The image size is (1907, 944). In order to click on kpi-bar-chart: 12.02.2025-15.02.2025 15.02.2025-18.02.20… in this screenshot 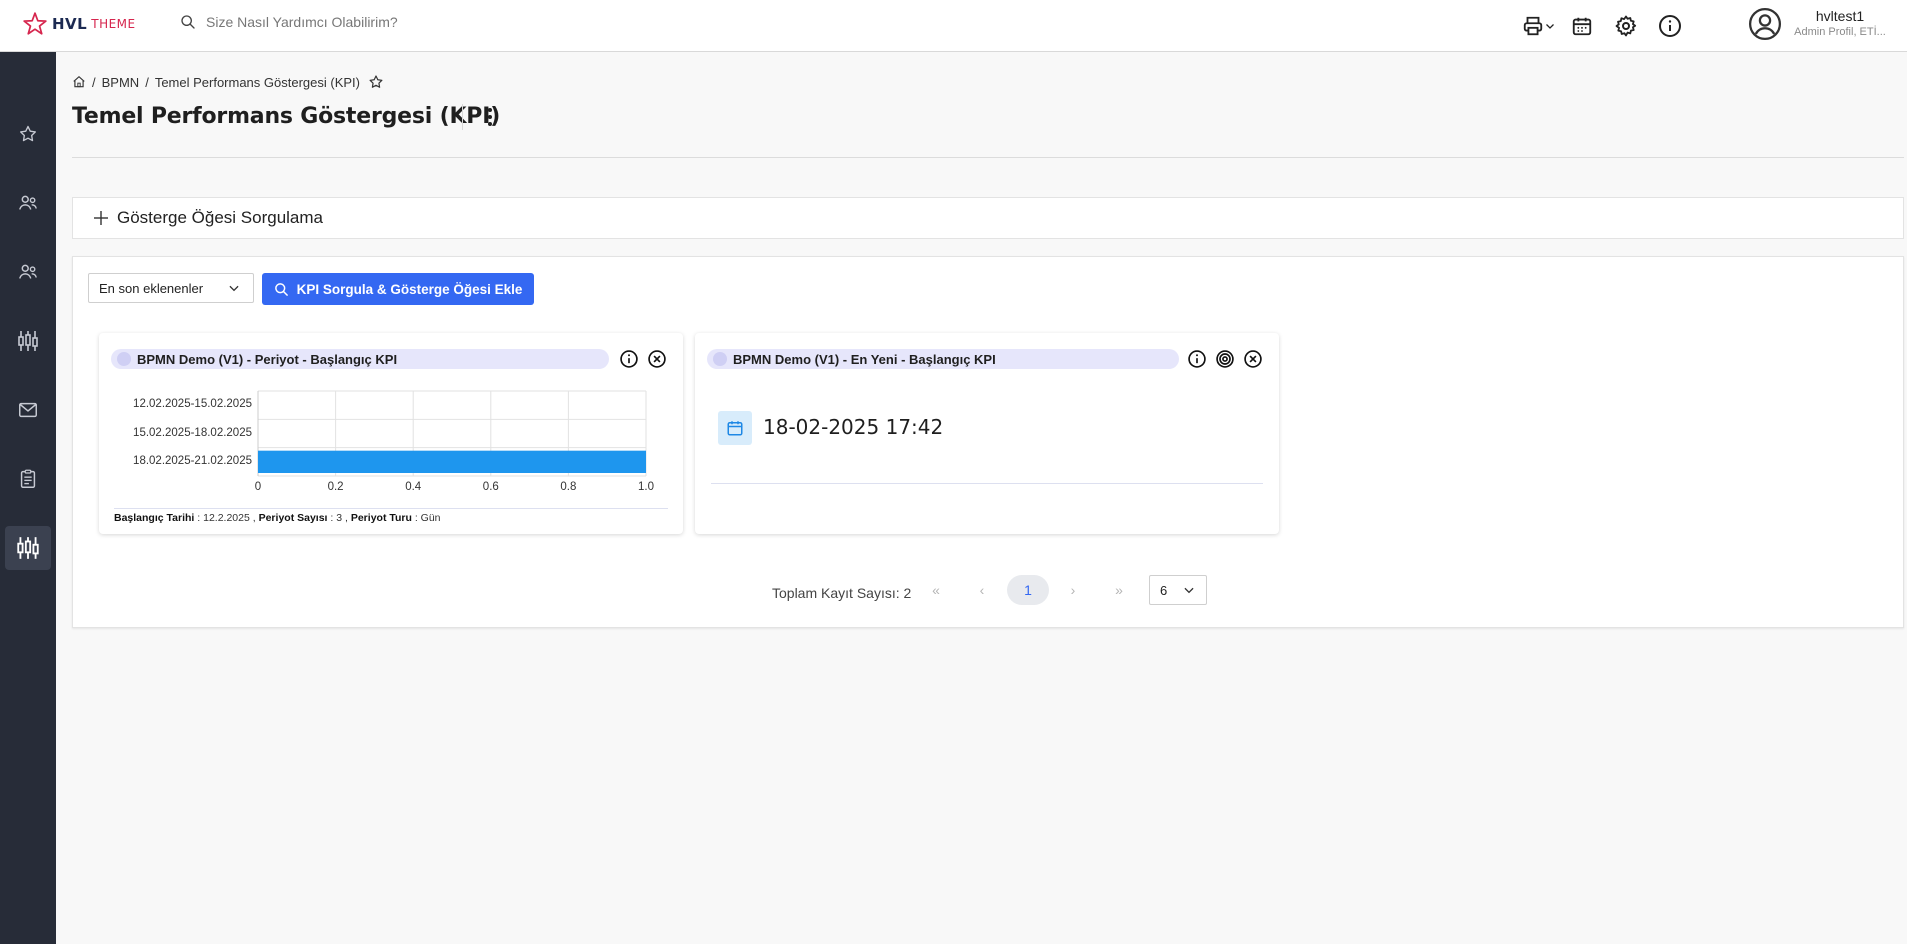, I will do `click(391, 442)`.